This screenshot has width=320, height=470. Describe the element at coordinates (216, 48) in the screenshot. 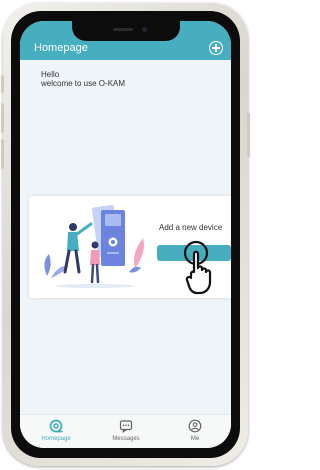

I see `plus-circle-icon` at that location.